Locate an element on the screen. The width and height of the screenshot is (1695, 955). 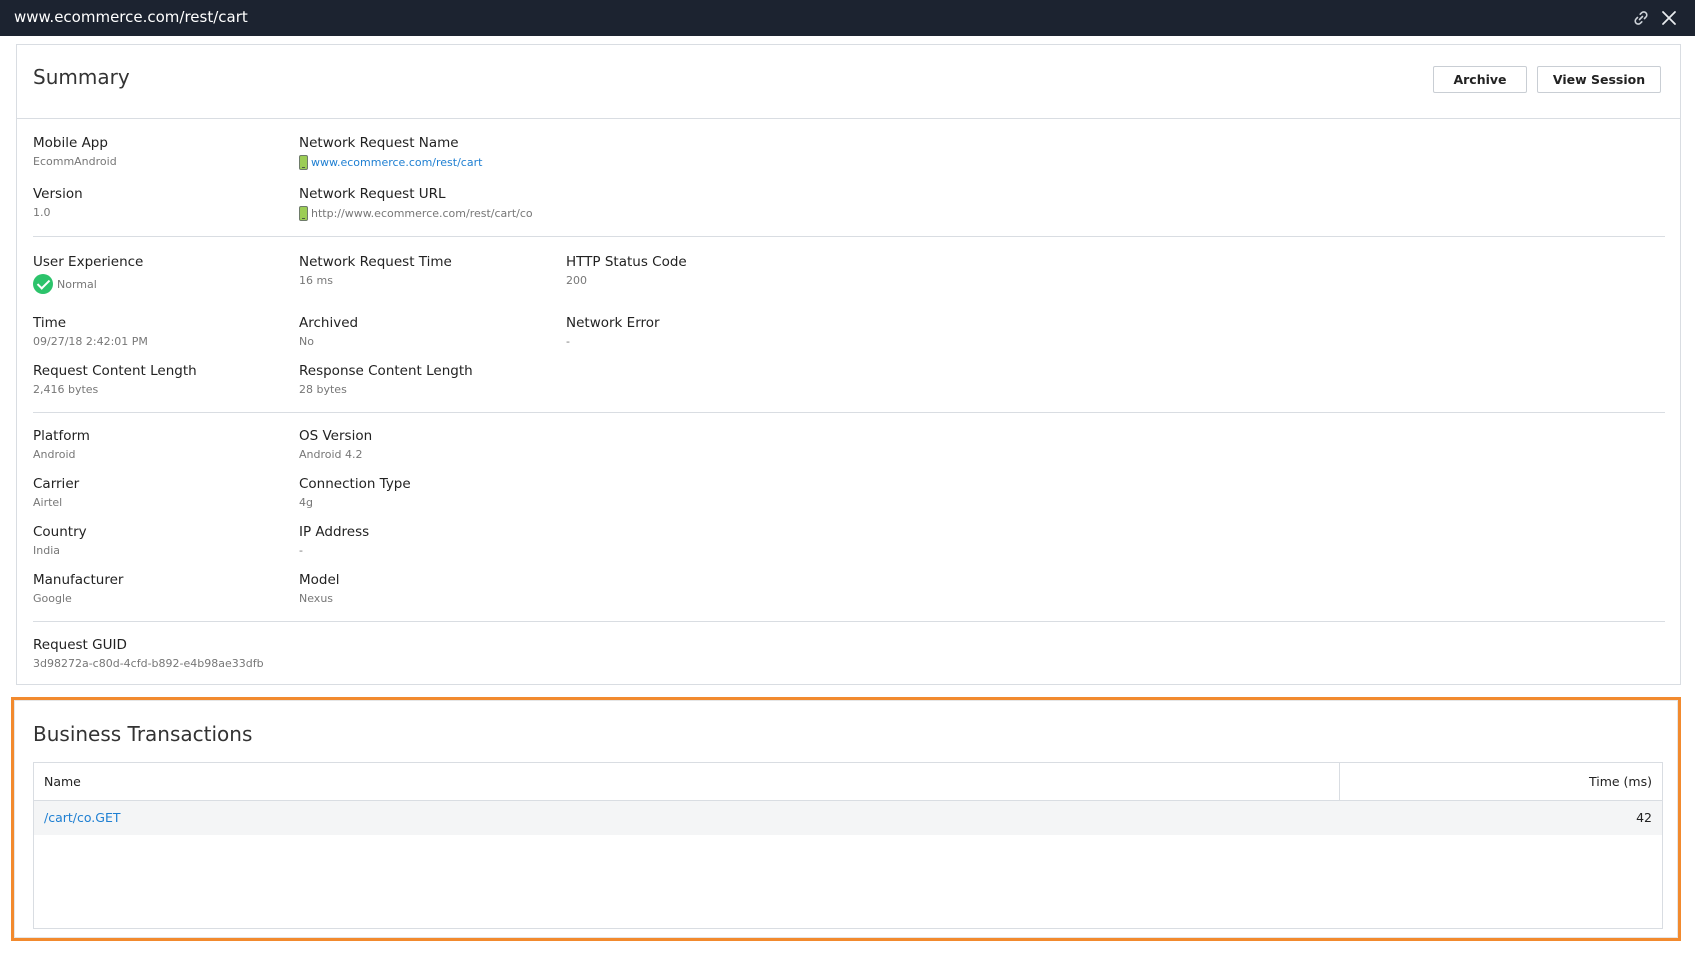
summary-title: Summary is located at coordinates (81, 77).